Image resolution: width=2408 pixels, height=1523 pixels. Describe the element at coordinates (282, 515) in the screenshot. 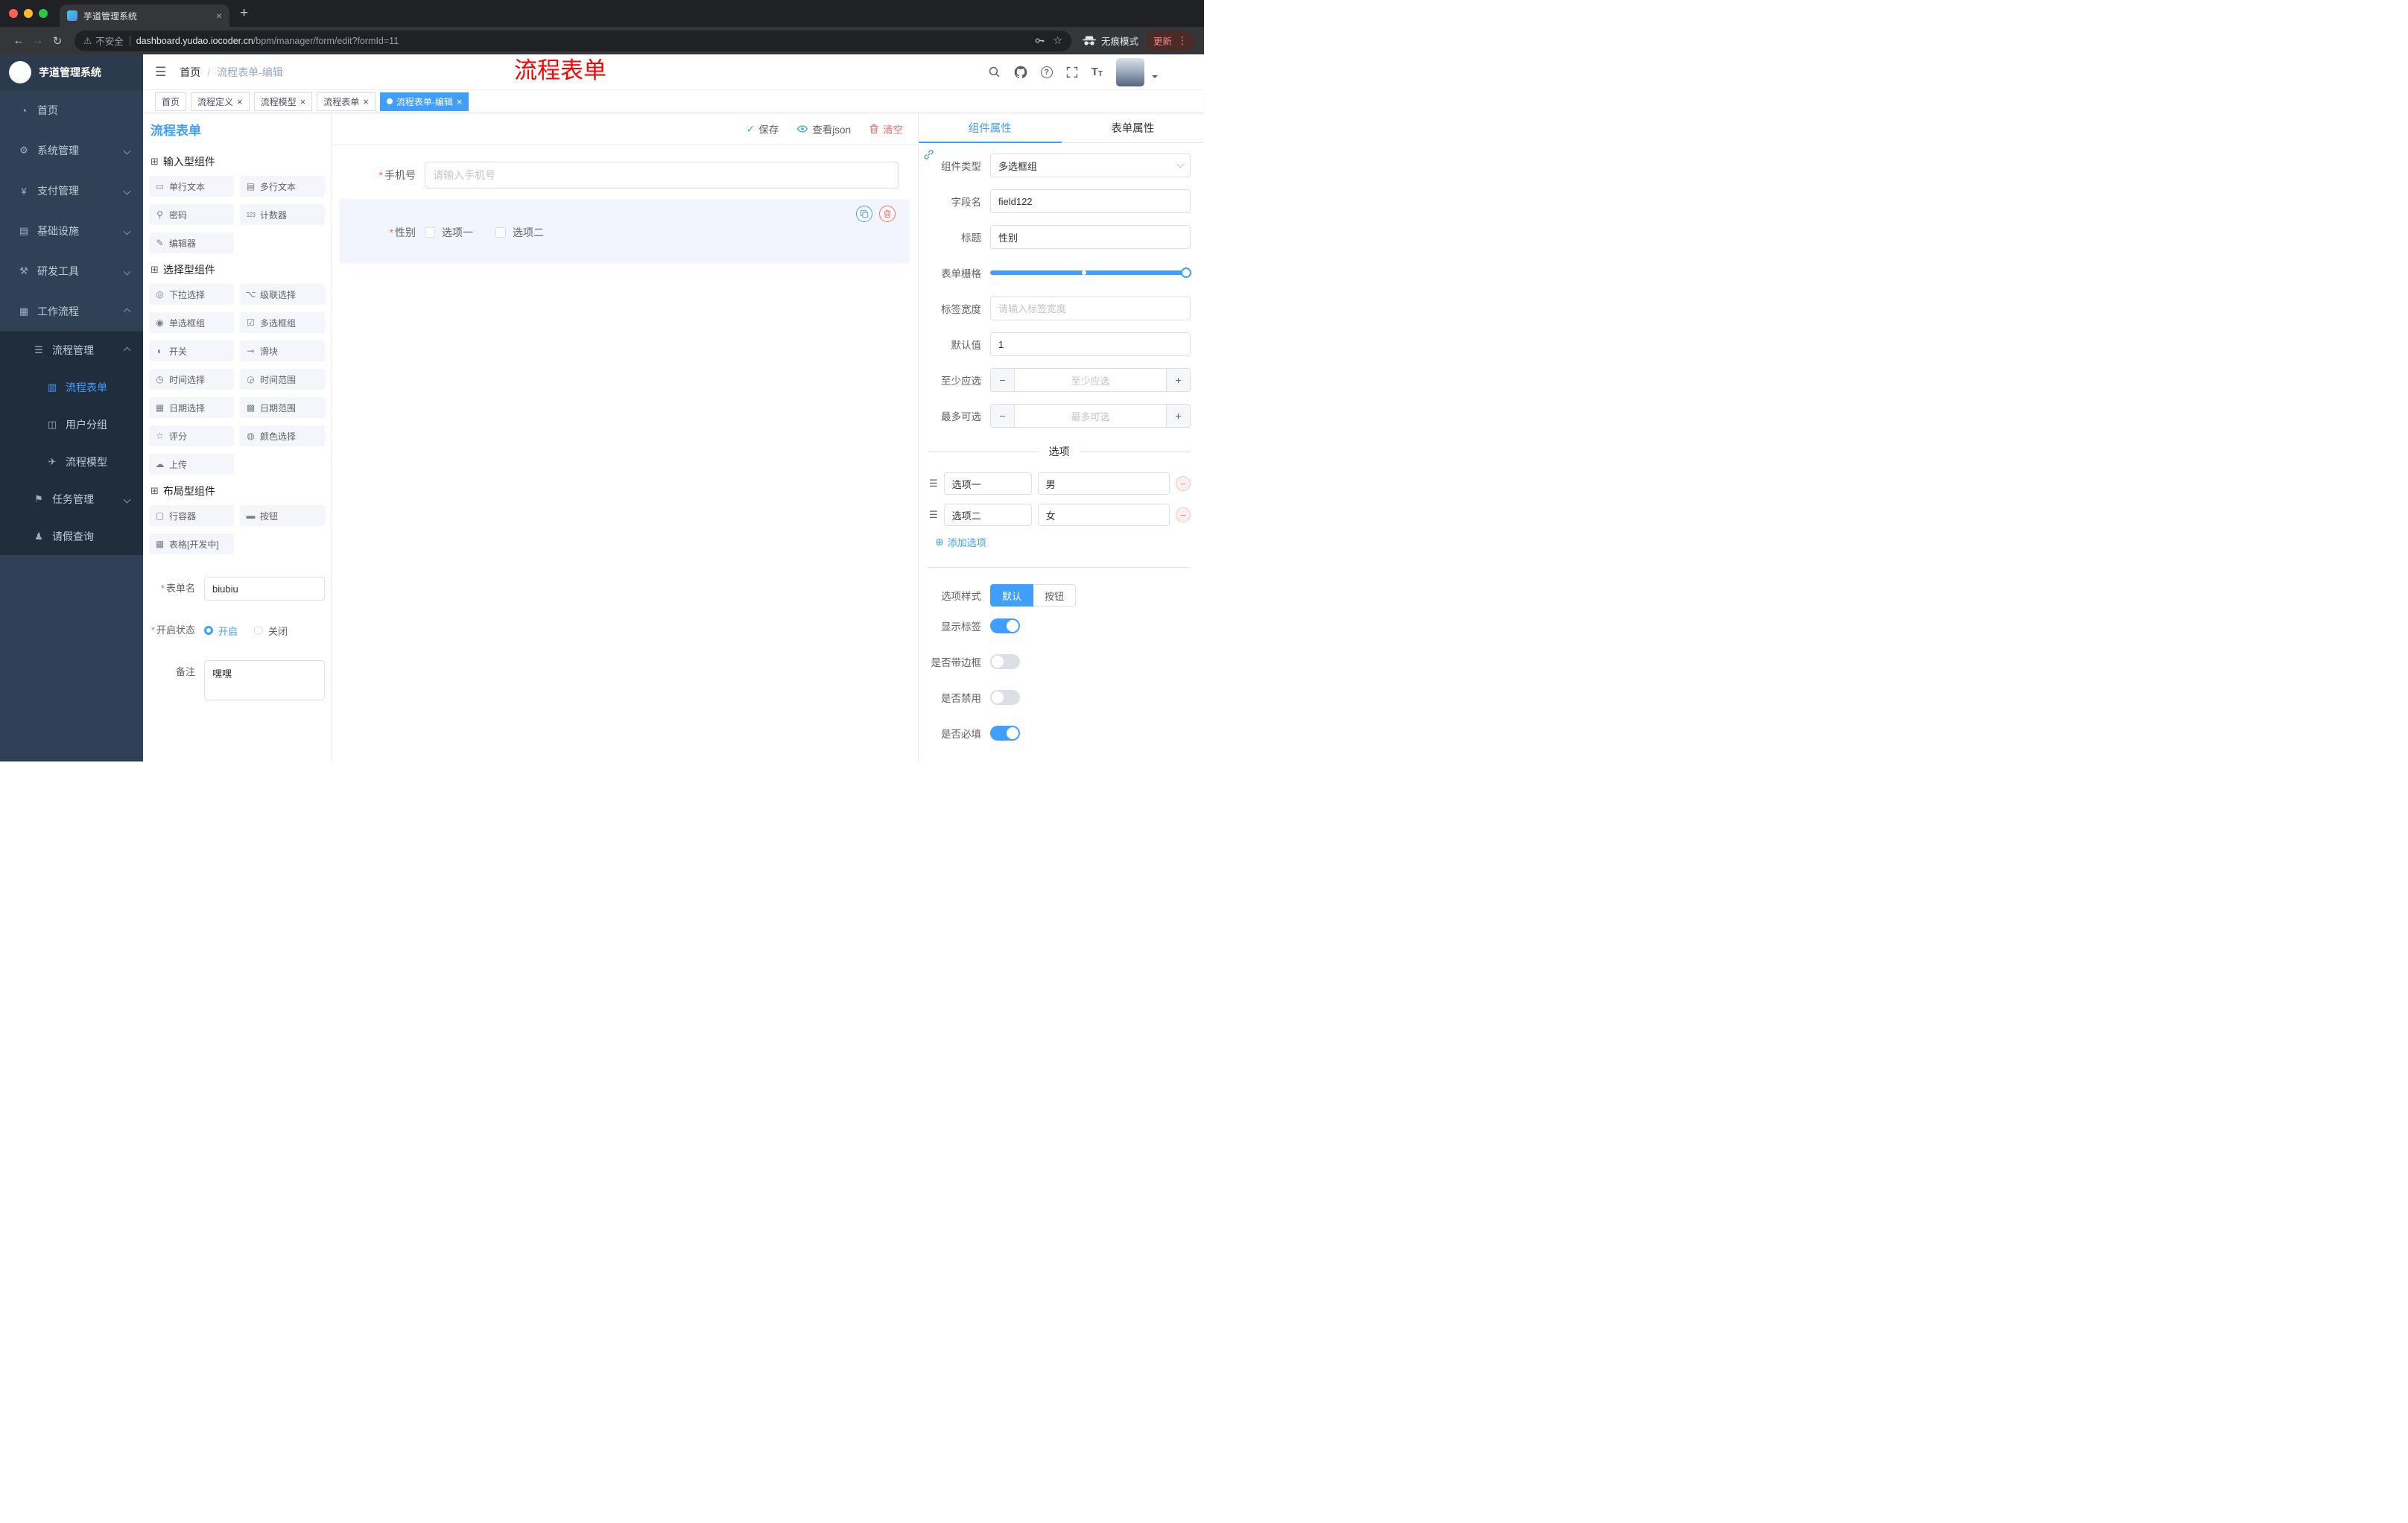

I see `palette-item-button: ▬ 按钮` at that location.